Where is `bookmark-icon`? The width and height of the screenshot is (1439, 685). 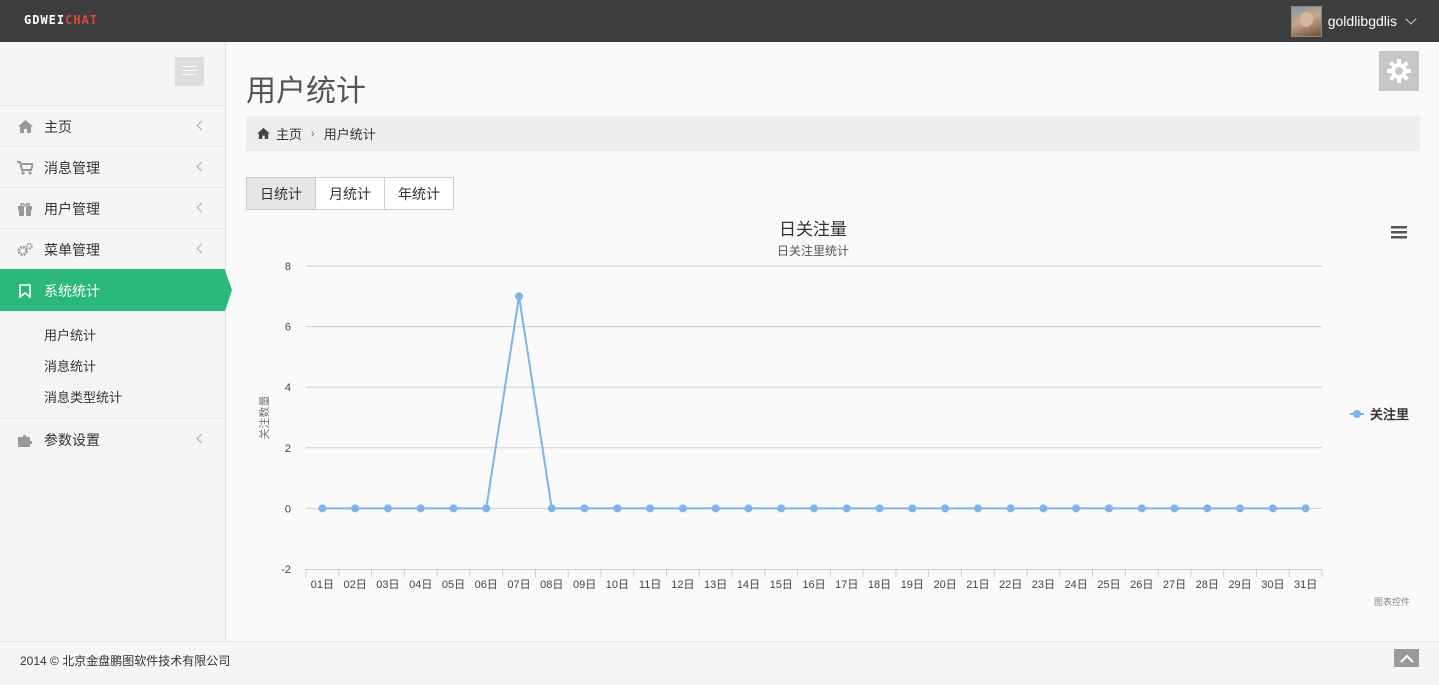 bookmark-icon is located at coordinates (25, 291).